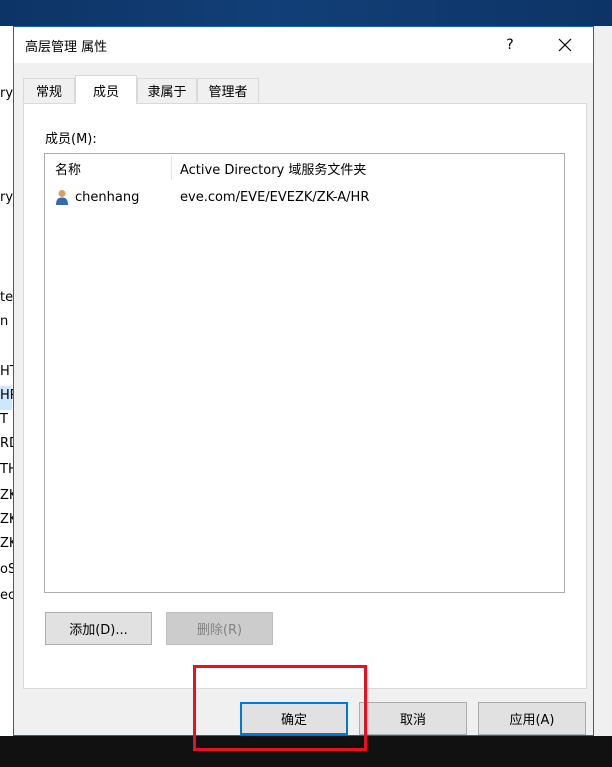  I want to click on list-item: chenhang eve.com/EVE/EVEZK/ZK-A/HR, so click(304, 197).